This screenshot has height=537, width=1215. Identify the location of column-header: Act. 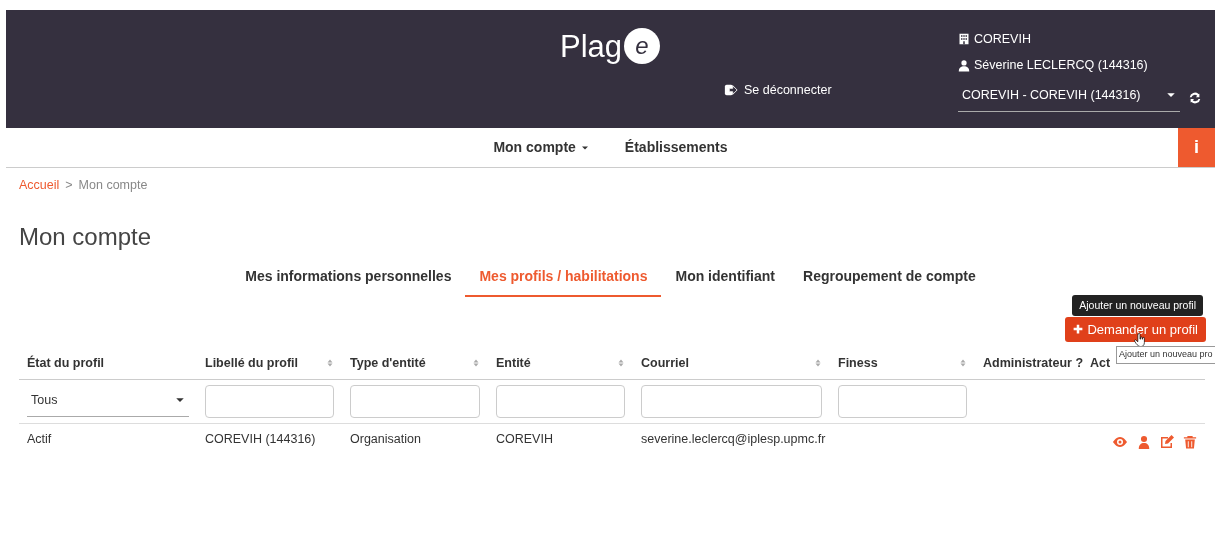
(1100, 364).